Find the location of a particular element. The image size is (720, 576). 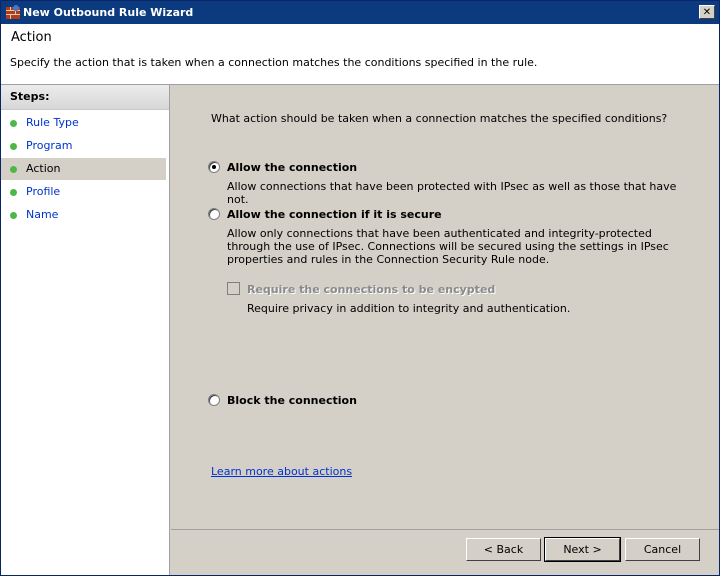

allow-if-secure-radio is located at coordinates (214, 214).